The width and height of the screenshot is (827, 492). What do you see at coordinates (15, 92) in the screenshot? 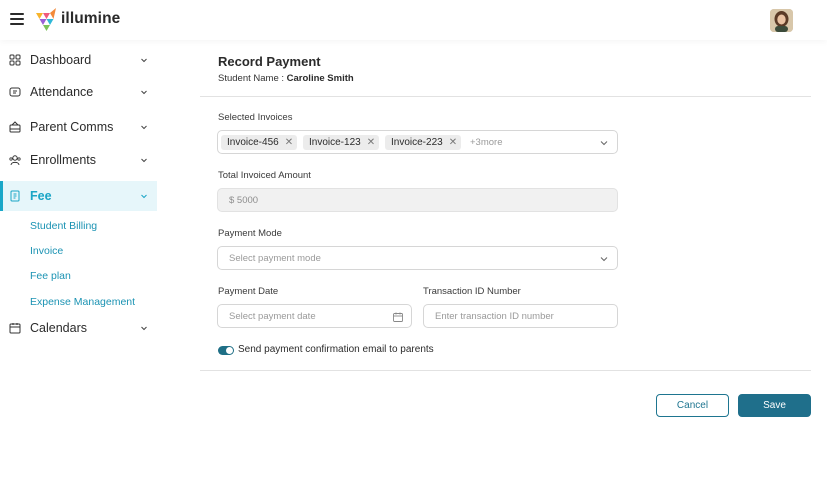
I see `attendance-icon` at bounding box center [15, 92].